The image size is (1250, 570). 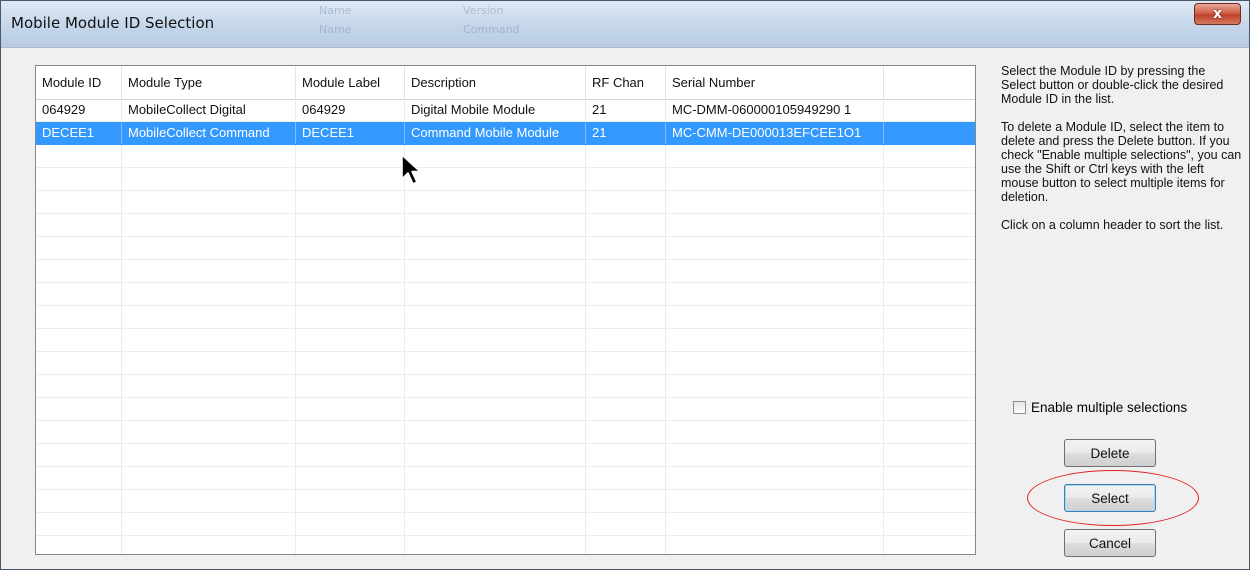 What do you see at coordinates (209, 133) in the screenshot?
I see `cell-module-type: MobileCollect Command` at bounding box center [209, 133].